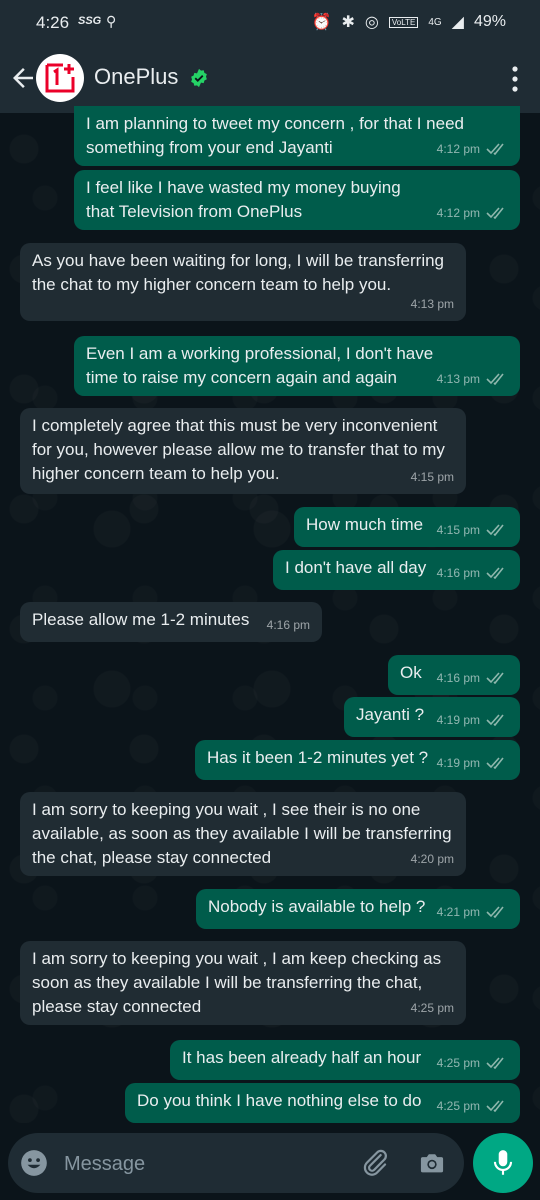 The image size is (540, 1200). I want to click on more-options-icon, so click(515, 79).